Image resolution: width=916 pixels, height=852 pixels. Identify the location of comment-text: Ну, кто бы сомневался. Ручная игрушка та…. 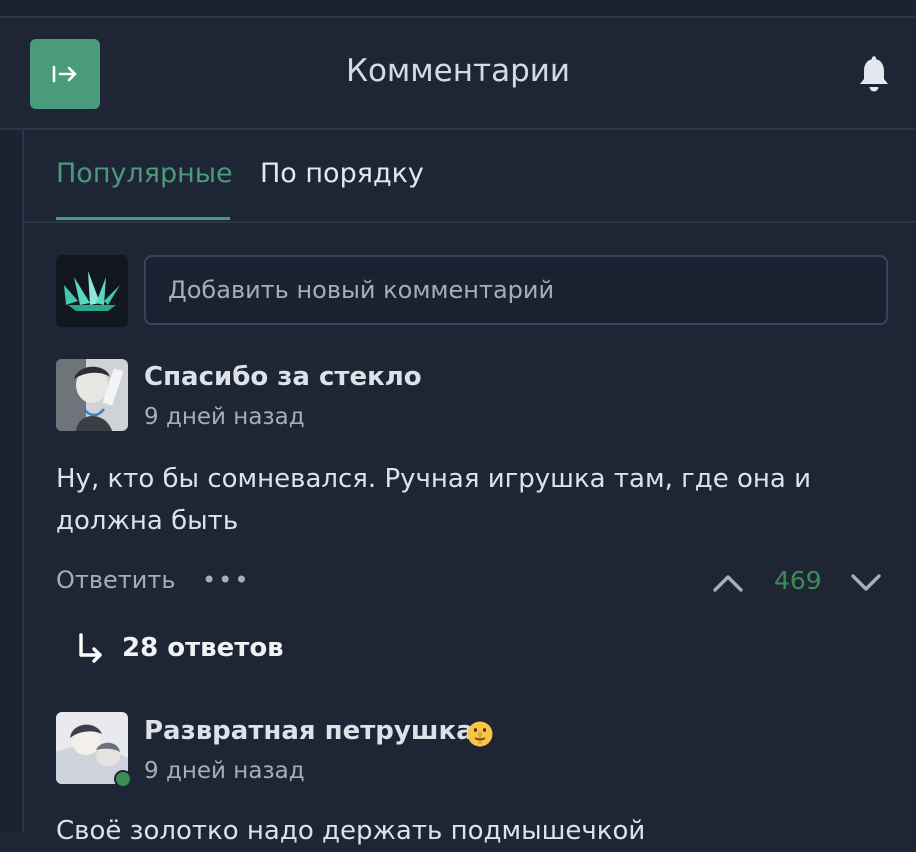
(433, 500).